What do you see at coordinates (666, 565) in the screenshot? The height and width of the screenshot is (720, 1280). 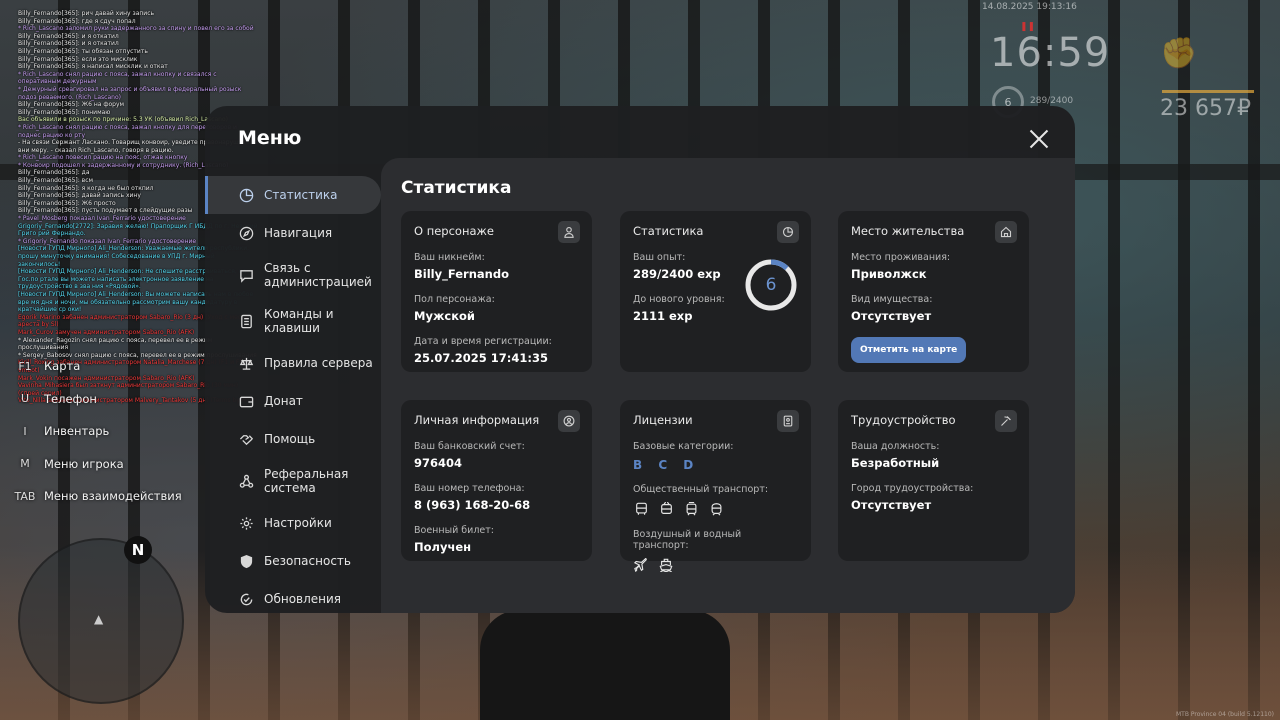 I see `ship-icon` at bounding box center [666, 565].